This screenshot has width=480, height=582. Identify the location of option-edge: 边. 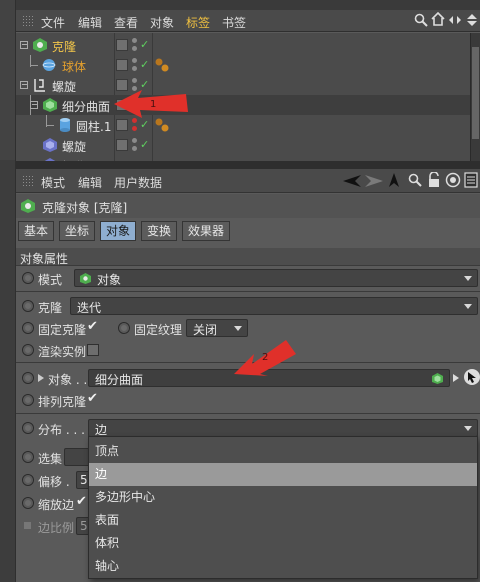
(283, 474).